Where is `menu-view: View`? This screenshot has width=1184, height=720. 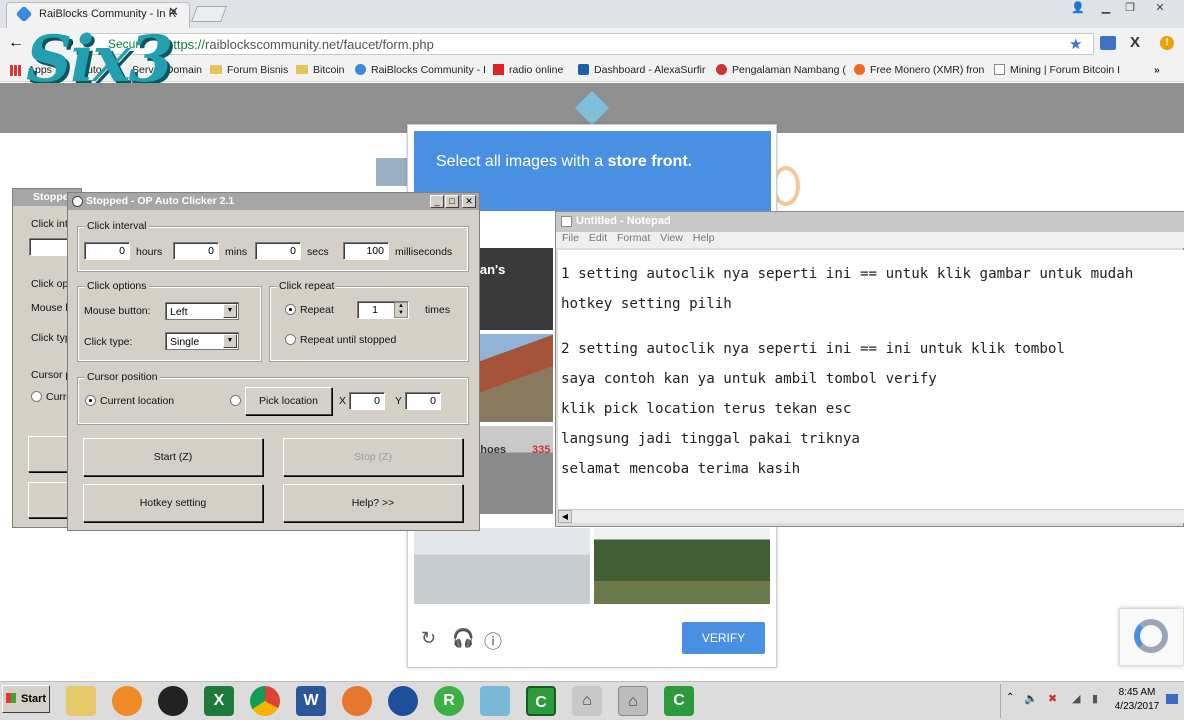 menu-view: View is located at coordinates (671, 238).